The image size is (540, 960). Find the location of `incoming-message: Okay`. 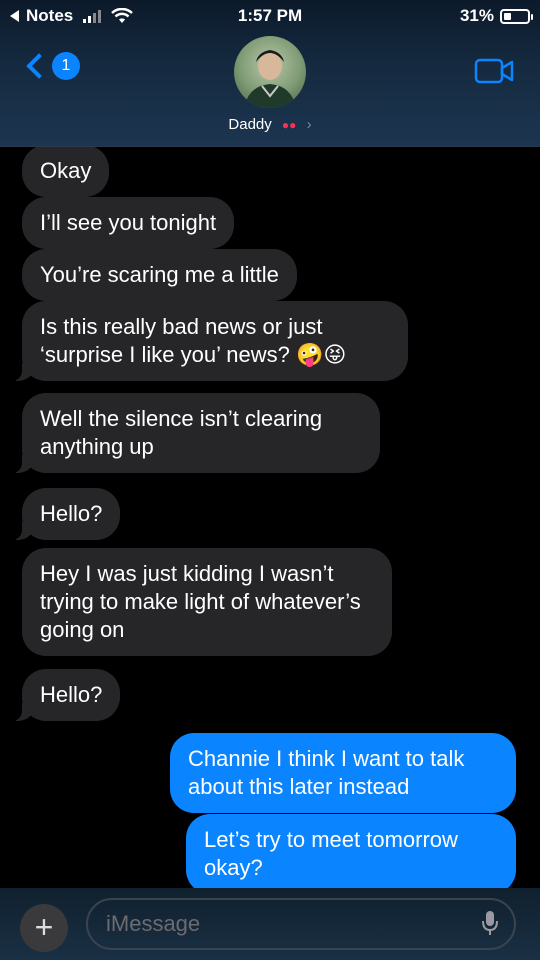

incoming-message: Okay is located at coordinates (66, 172).